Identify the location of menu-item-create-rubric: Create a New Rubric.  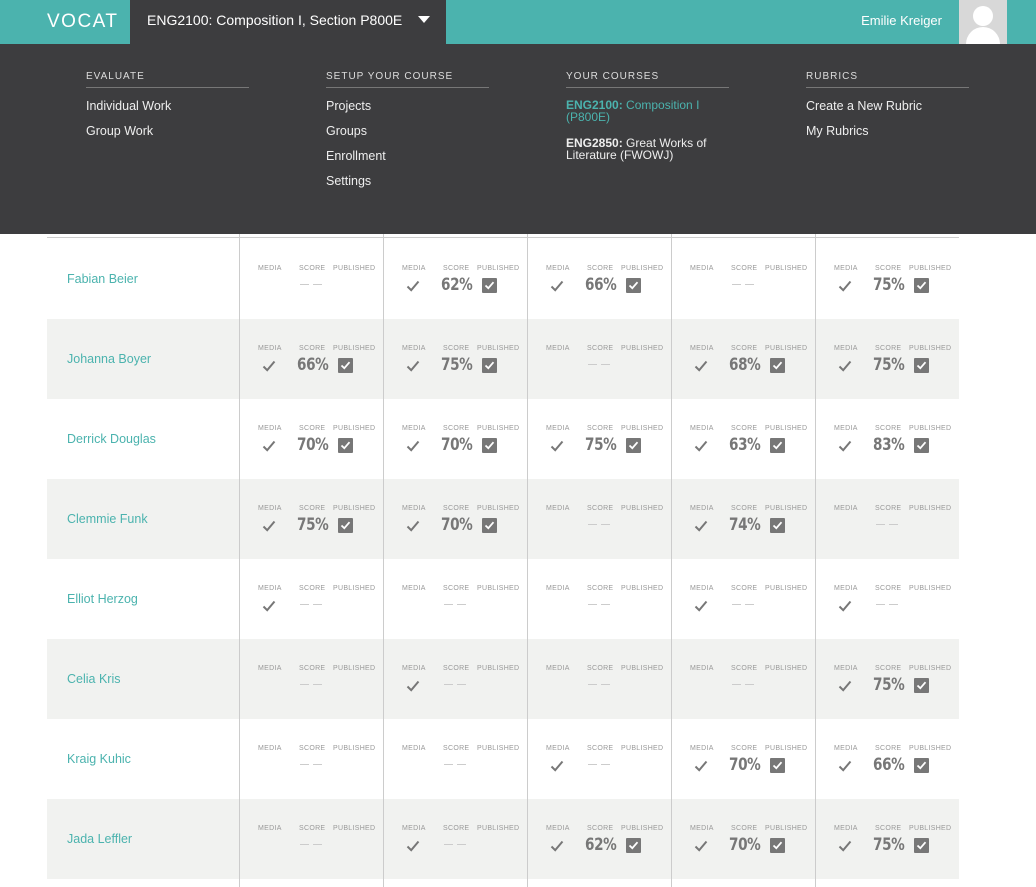
(887, 106).